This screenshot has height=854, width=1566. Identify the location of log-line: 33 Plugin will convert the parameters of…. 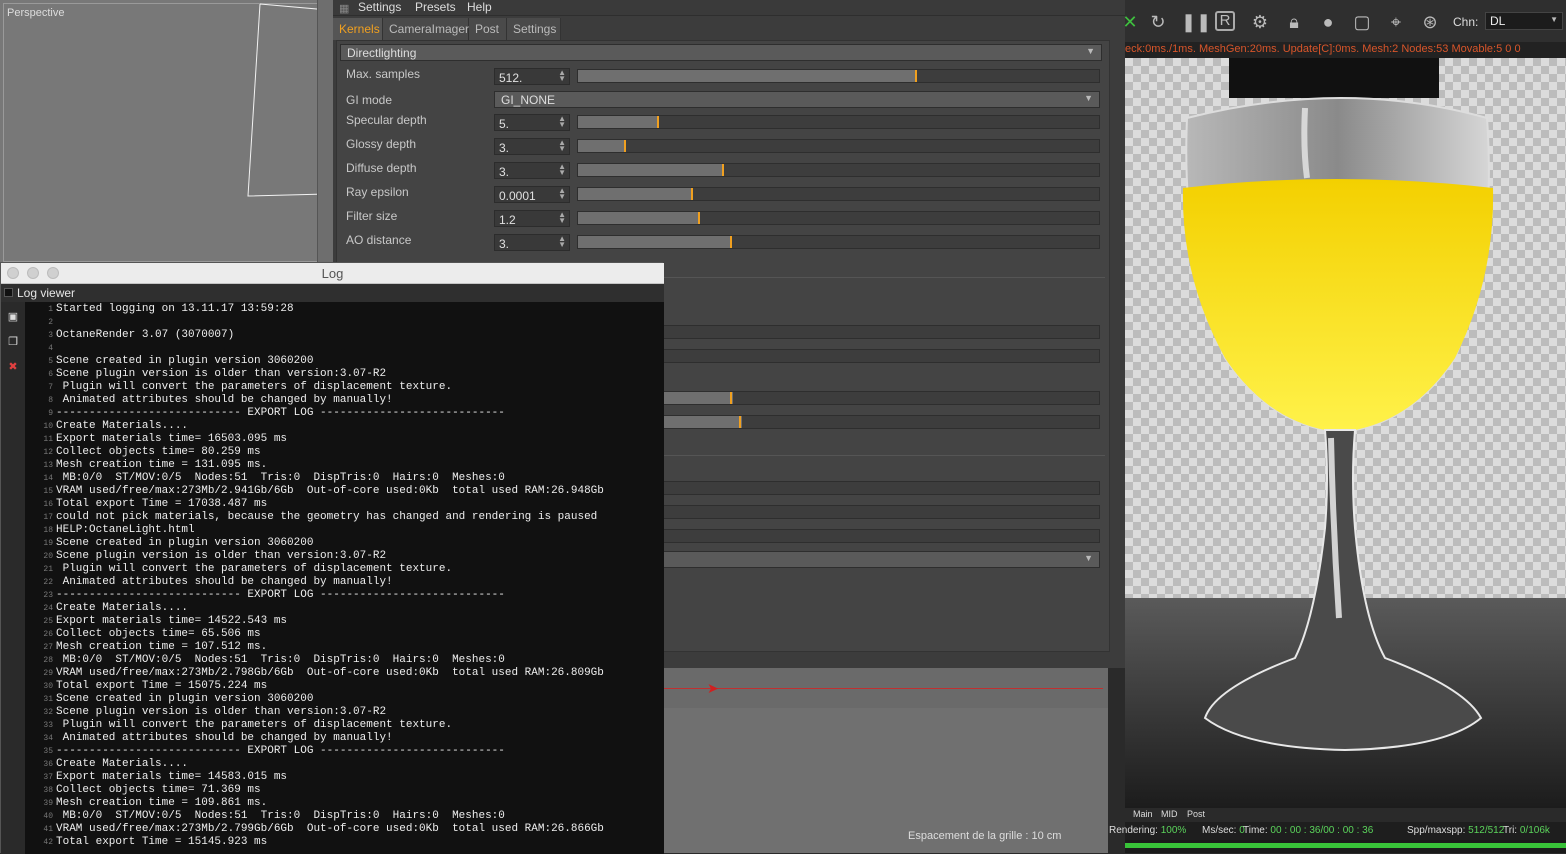
(238, 725).